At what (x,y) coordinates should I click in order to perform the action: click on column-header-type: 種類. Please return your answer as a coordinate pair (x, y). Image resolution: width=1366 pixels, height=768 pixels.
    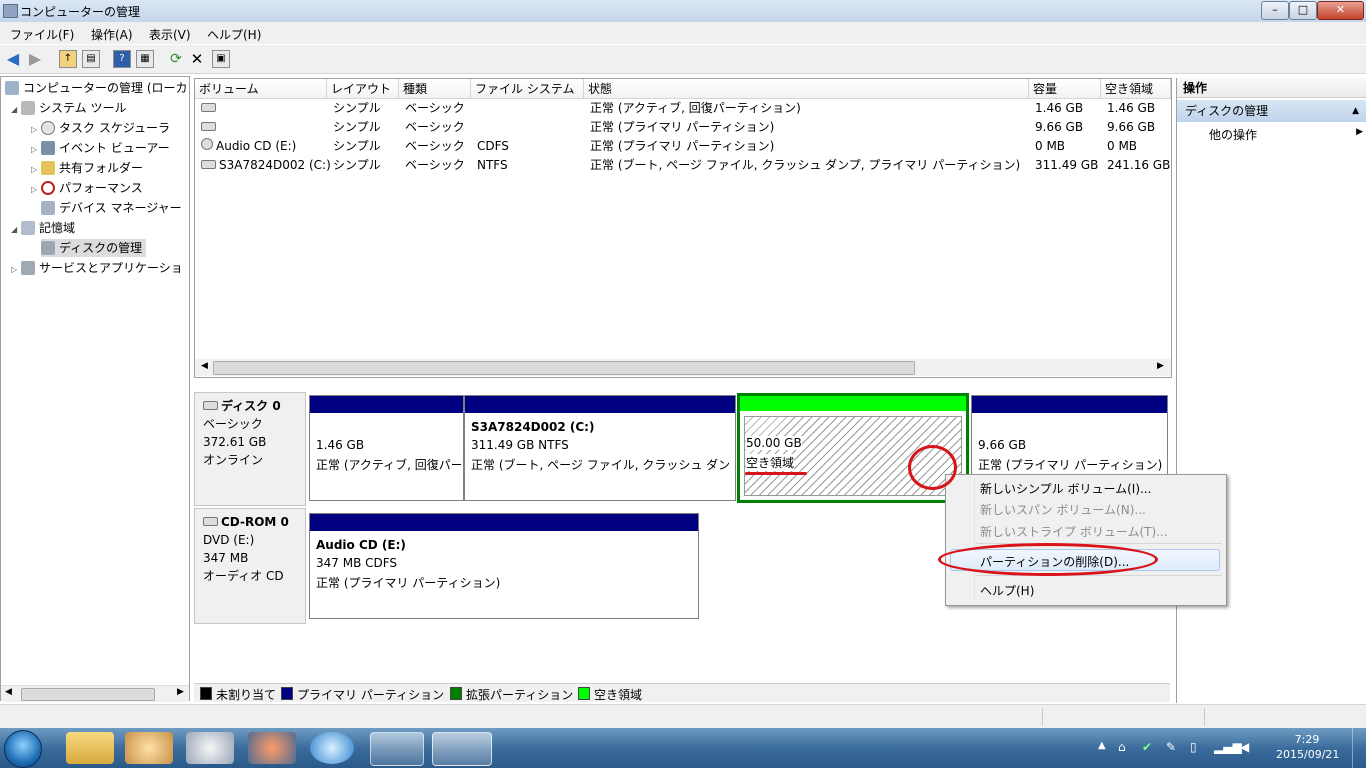
    Looking at the image, I should click on (435, 89).